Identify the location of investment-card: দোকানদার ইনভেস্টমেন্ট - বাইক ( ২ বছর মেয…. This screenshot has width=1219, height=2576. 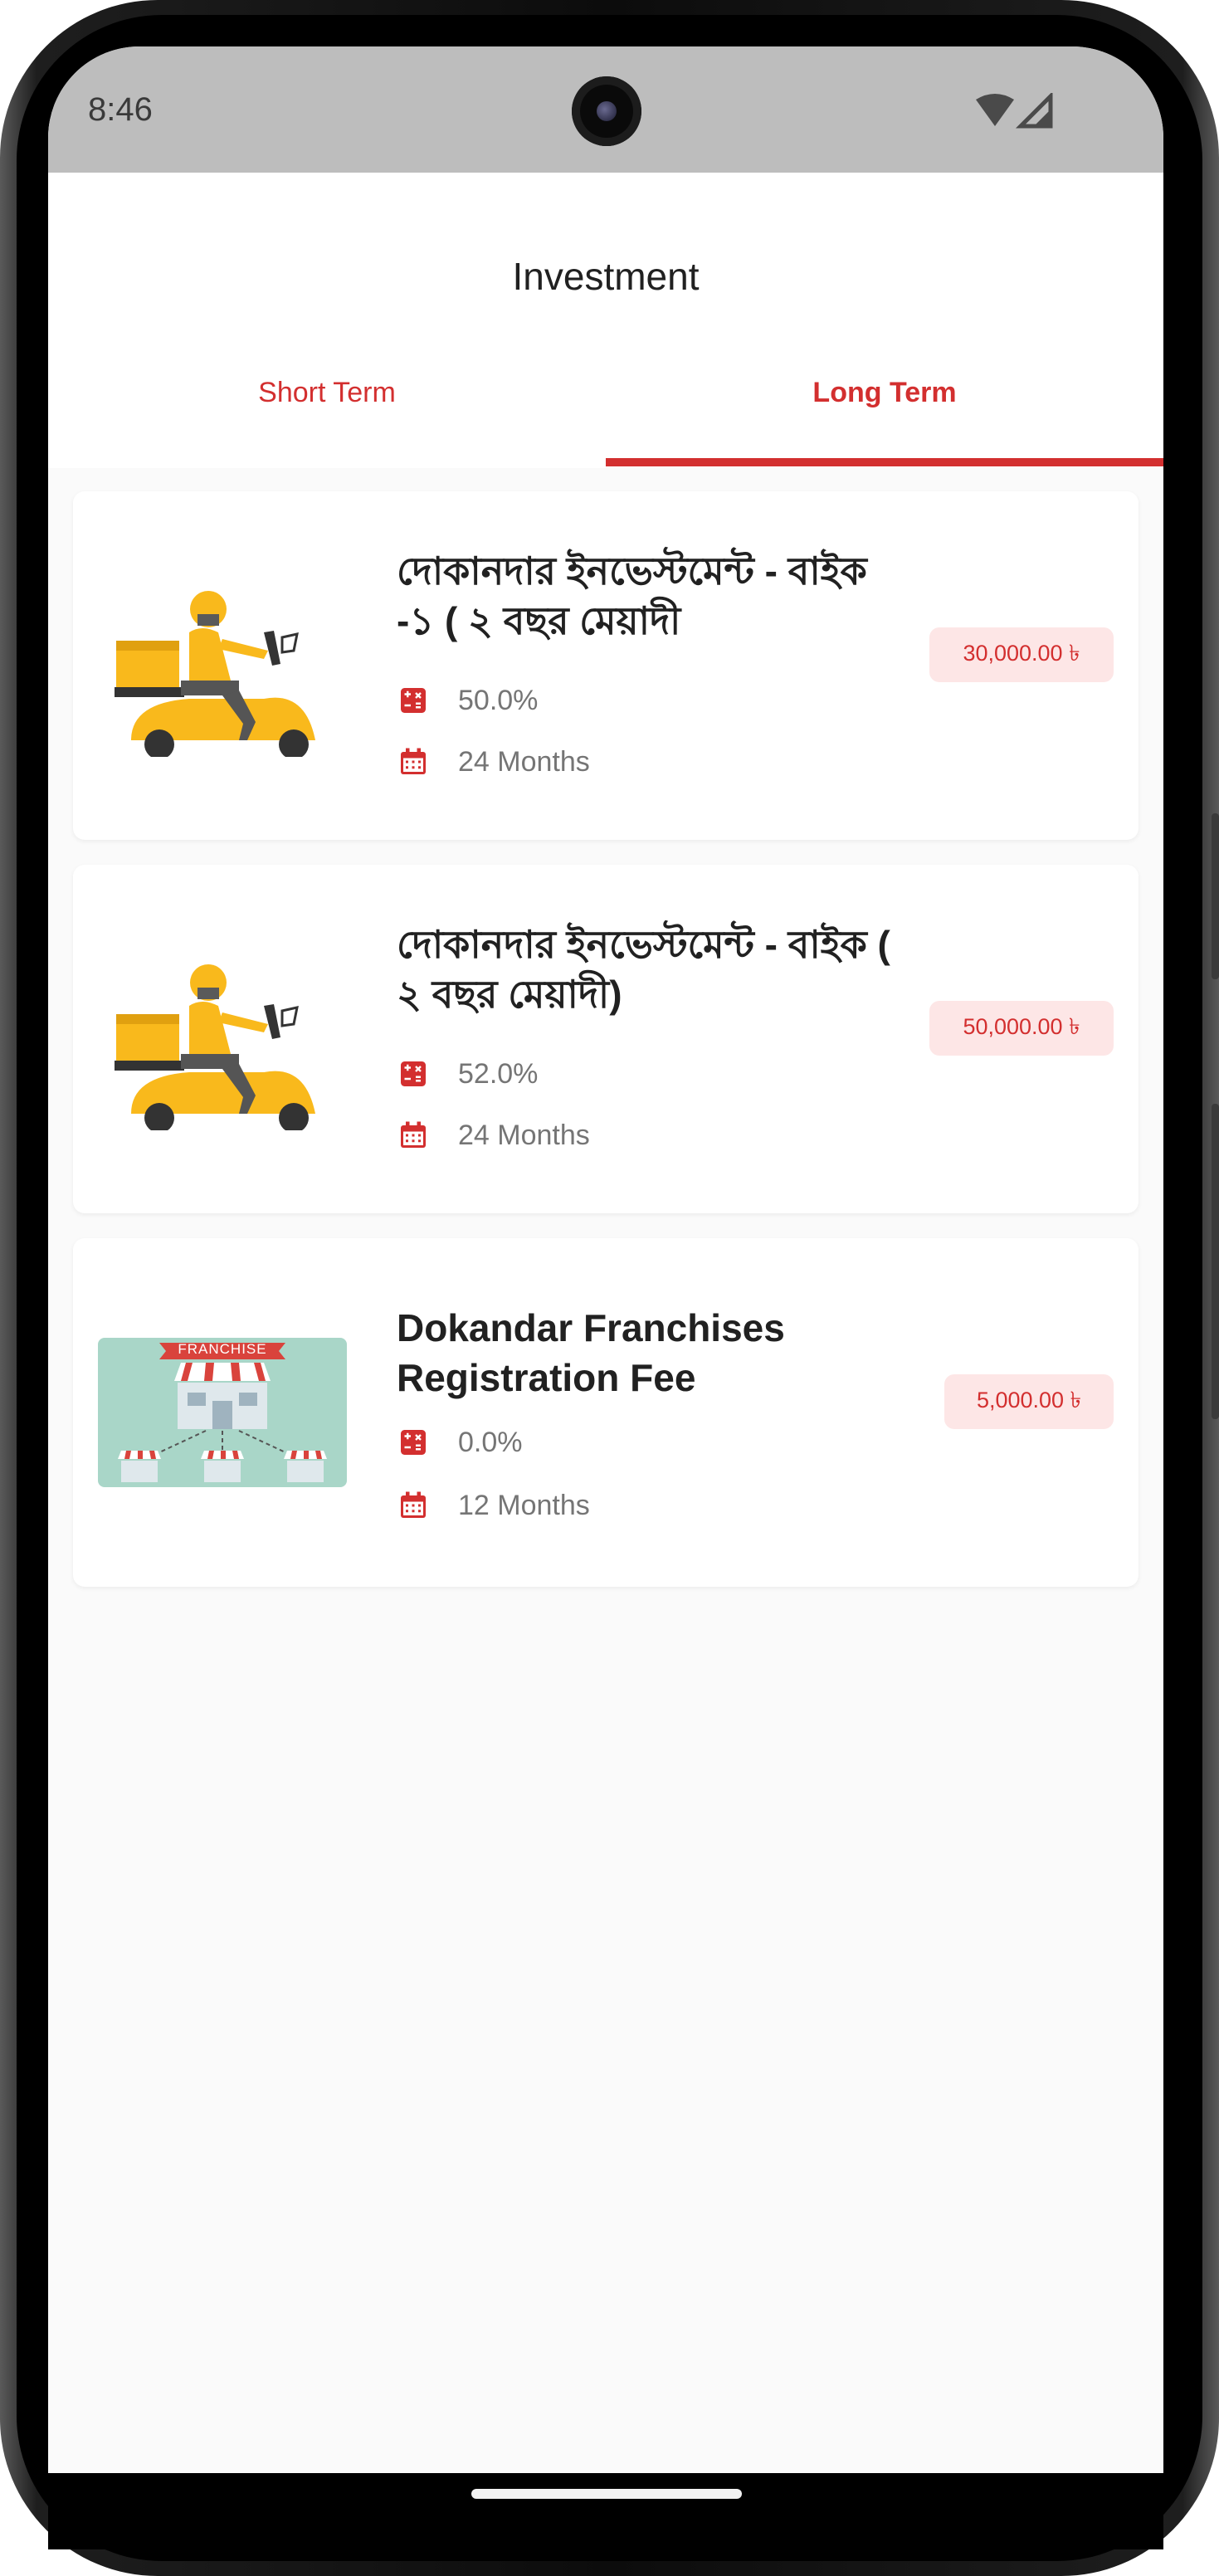
(606, 1039).